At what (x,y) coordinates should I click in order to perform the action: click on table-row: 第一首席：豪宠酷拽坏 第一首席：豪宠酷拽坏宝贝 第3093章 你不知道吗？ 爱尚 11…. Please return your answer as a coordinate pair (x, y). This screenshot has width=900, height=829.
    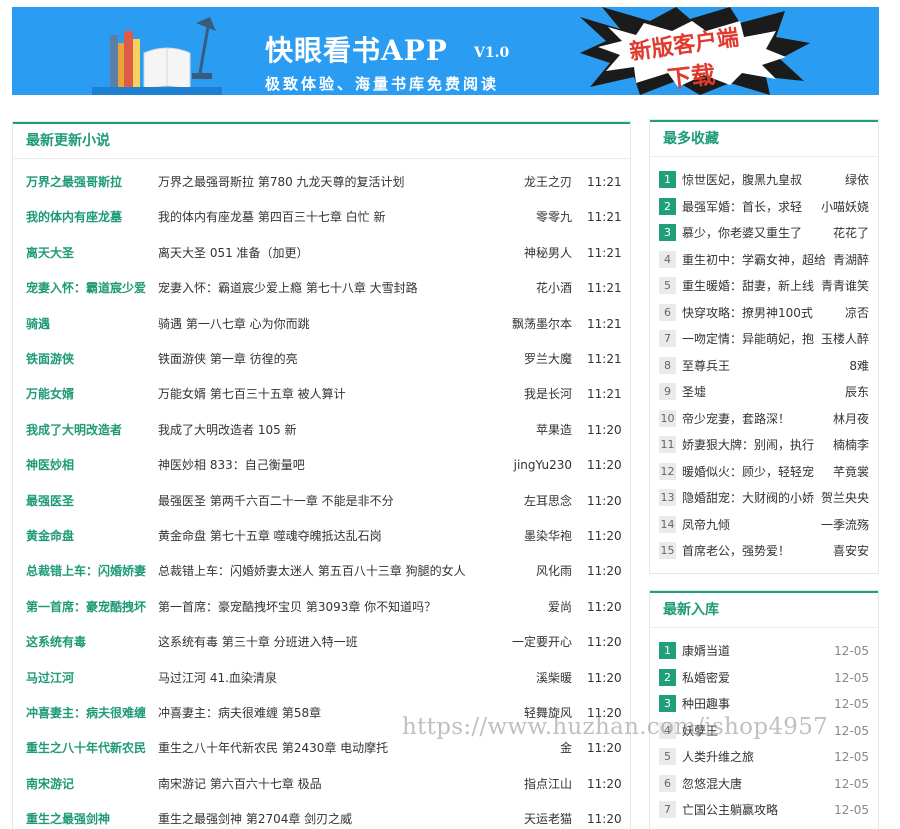
    Looking at the image, I should click on (321, 607).